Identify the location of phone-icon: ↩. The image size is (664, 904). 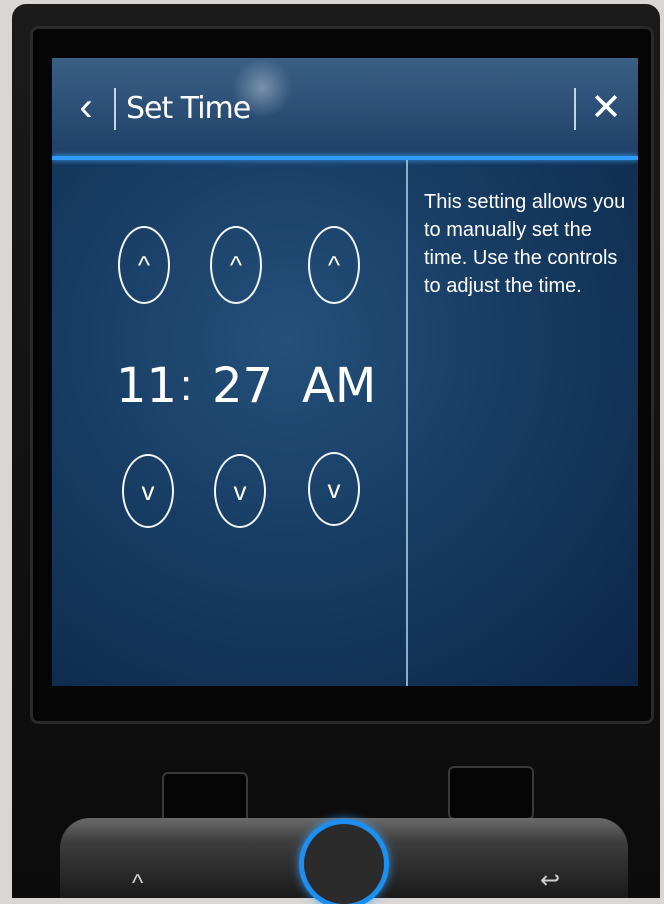
(550, 880).